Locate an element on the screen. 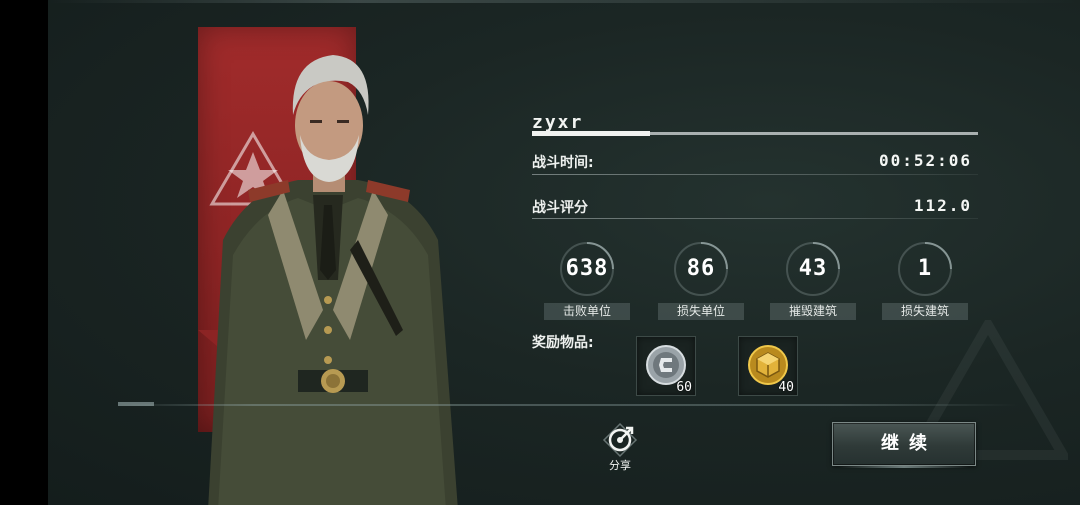 The width and height of the screenshot is (1080, 505). battle-score-label: 战斗评分 is located at coordinates (560, 208).